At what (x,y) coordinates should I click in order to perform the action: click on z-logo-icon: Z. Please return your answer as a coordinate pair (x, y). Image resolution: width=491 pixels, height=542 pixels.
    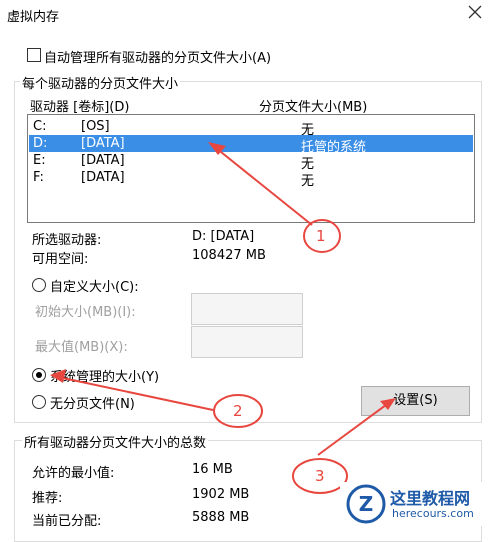
    Looking at the image, I should click on (366, 504).